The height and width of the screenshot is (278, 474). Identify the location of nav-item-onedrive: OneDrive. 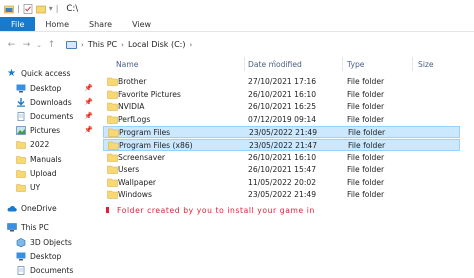
(32, 208).